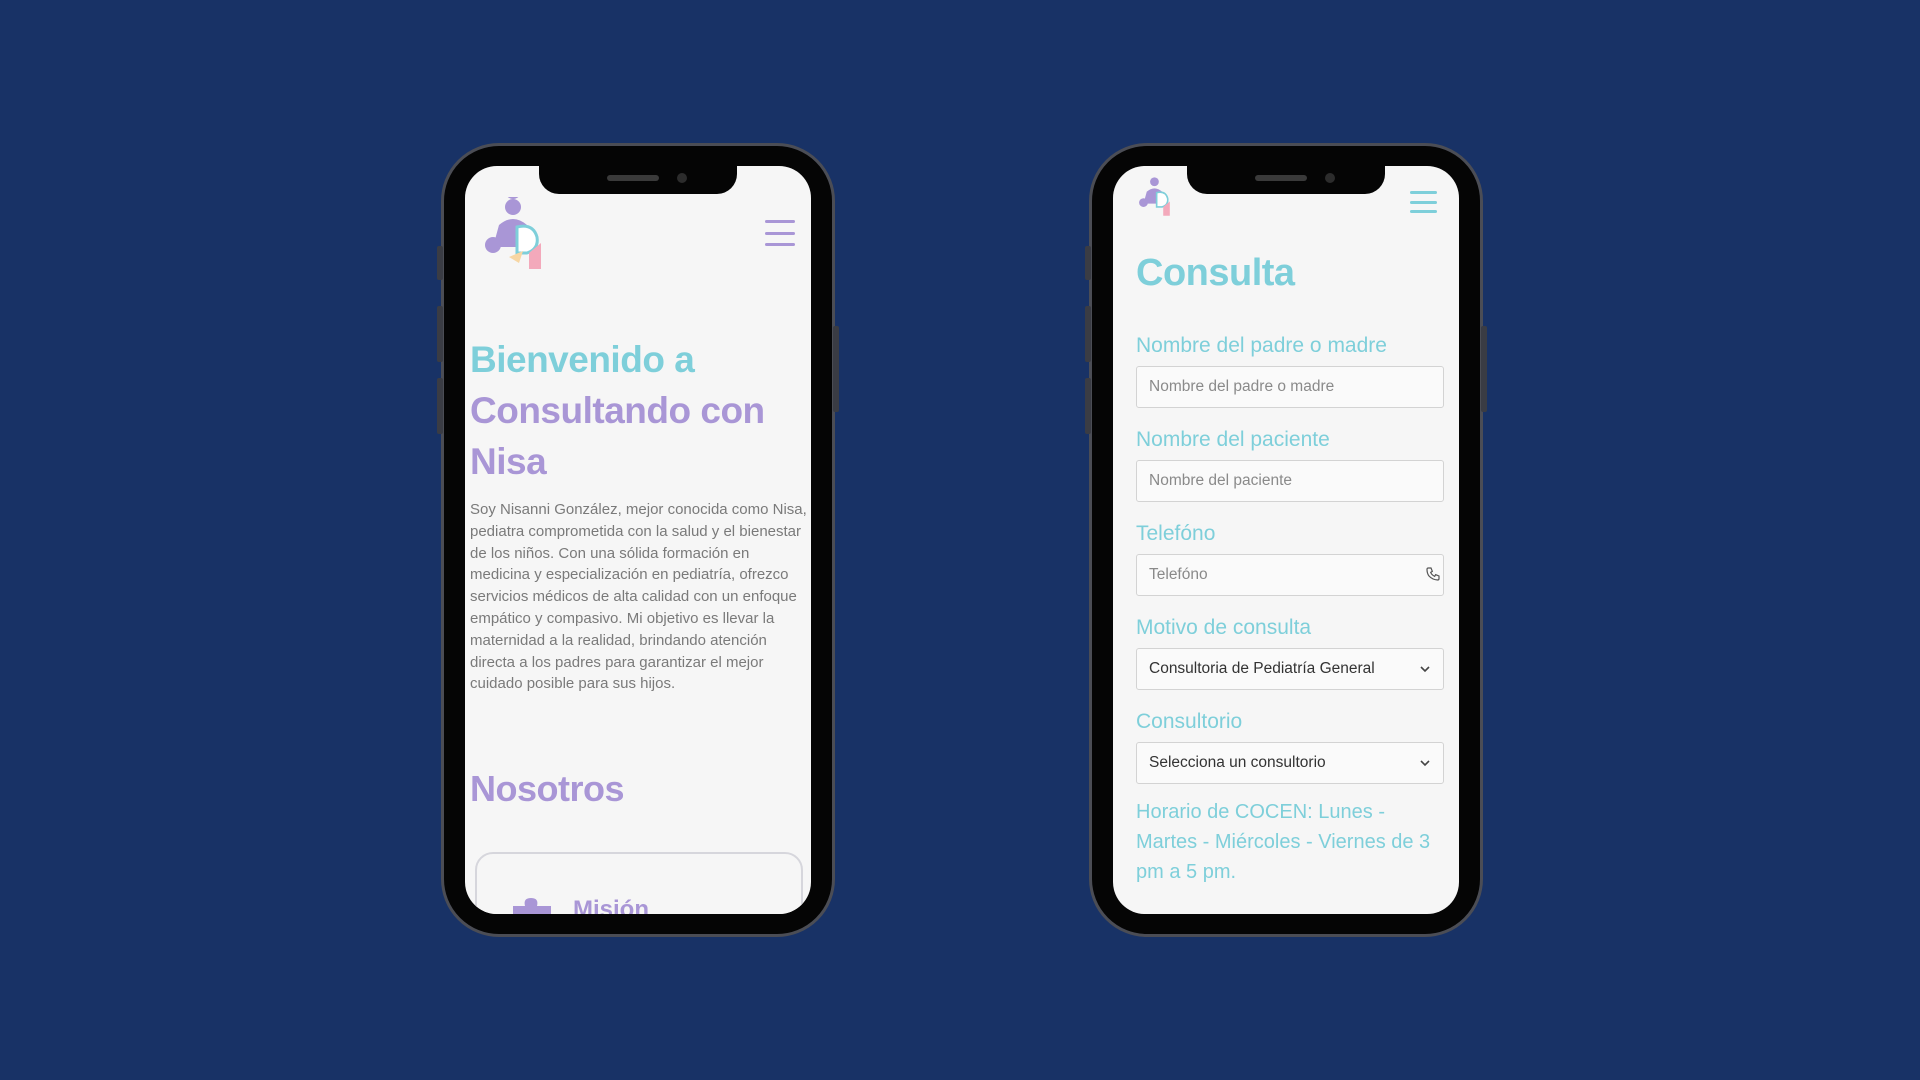 The width and height of the screenshot is (1920, 1080). I want to click on page-title: Consulta, so click(1215, 273).